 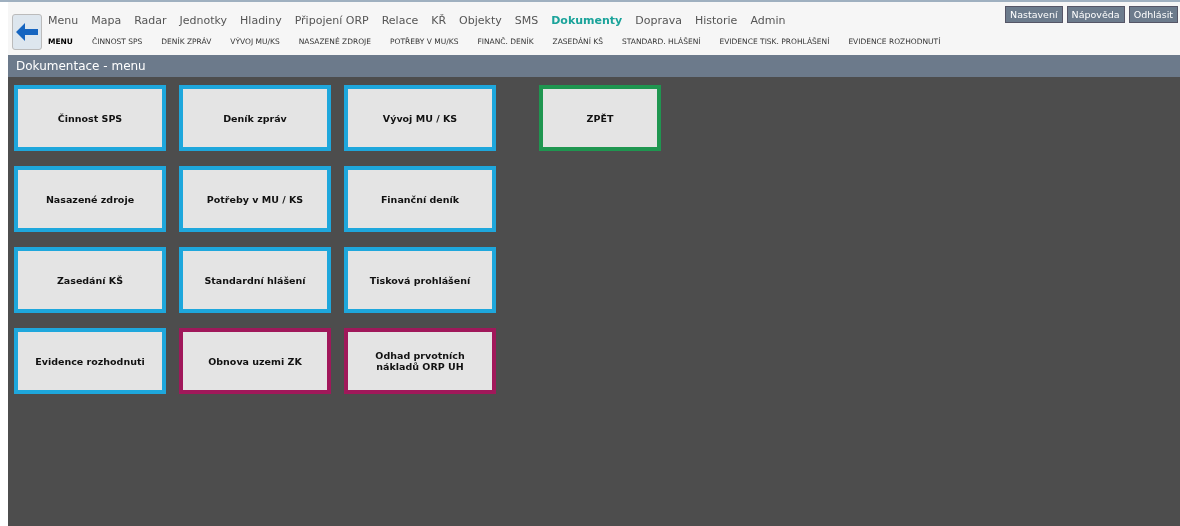 I want to click on nav-tab: Relace, so click(x=400, y=20).